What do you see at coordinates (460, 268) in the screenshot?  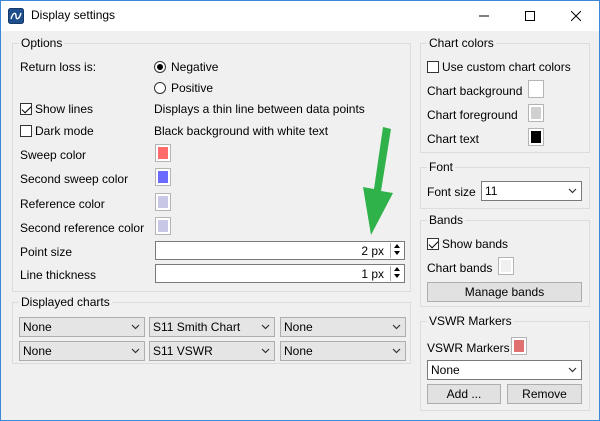 I see `chart-bands-label: Chart bands` at bounding box center [460, 268].